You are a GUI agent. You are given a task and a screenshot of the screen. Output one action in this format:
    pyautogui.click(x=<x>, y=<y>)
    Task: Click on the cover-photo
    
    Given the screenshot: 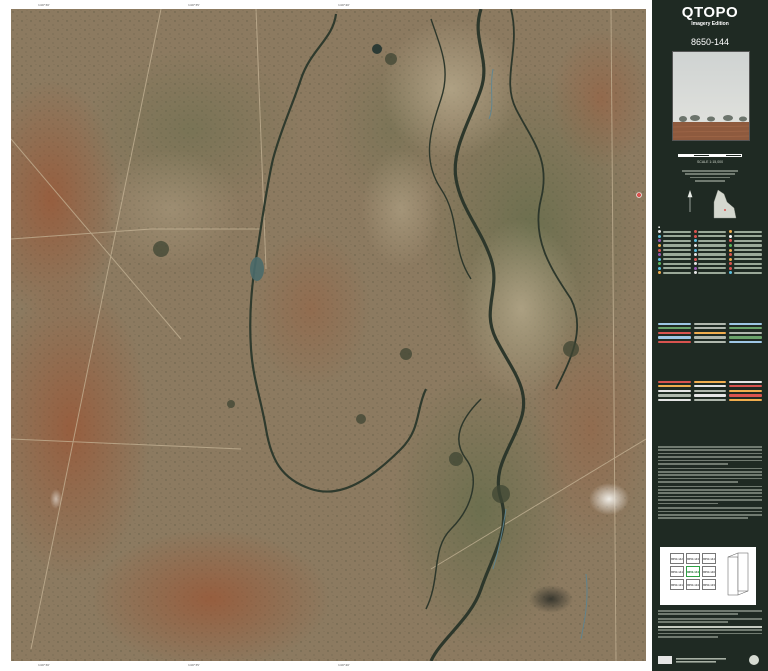 What is the action you would take?
    pyautogui.click(x=711, y=96)
    